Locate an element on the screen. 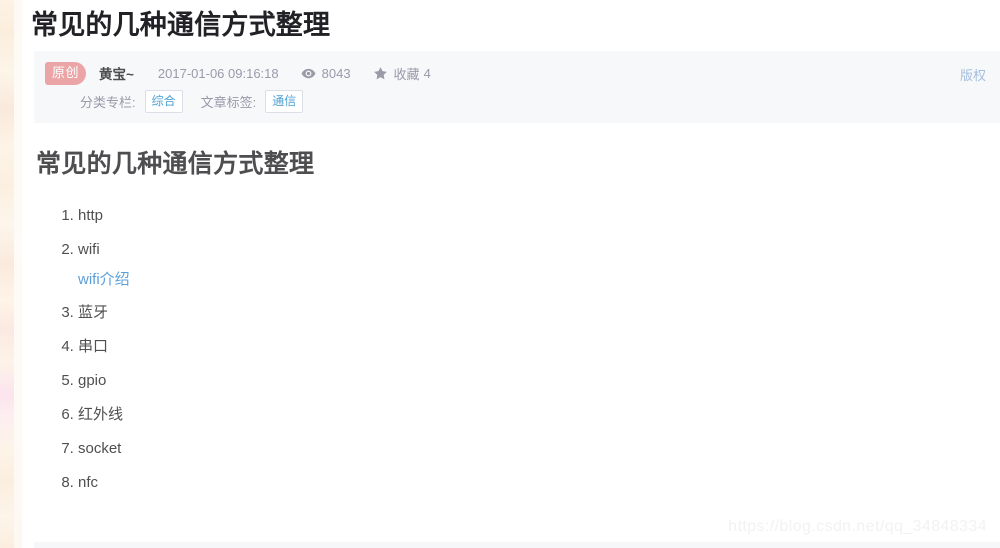 The height and width of the screenshot is (548, 1000). publish-date: 2017-01-06 09:16:18 is located at coordinates (218, 73).